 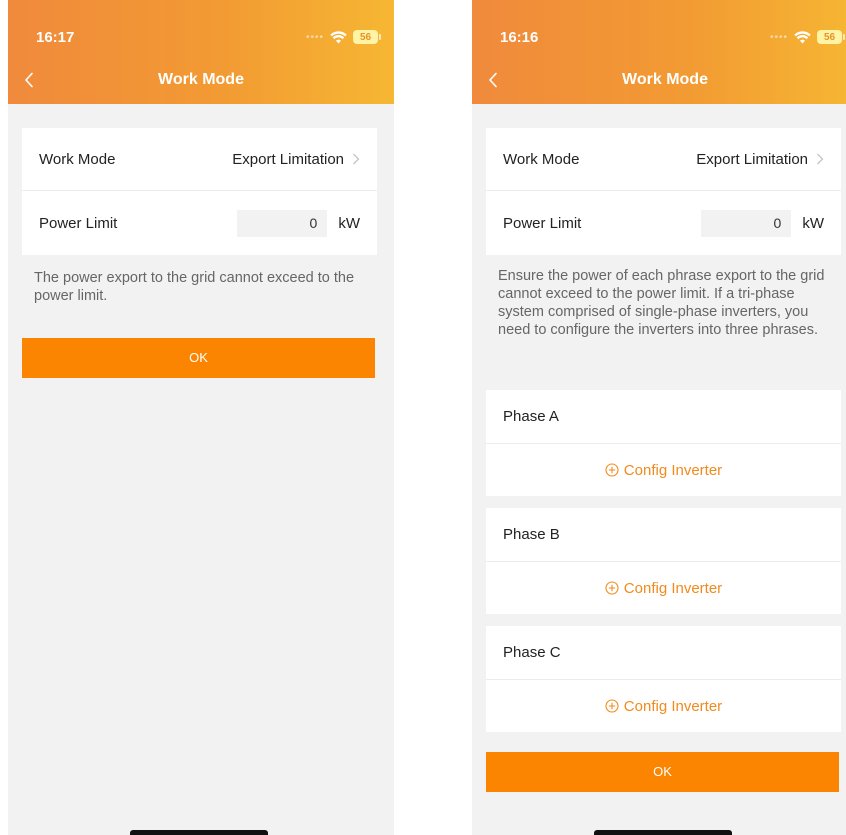 I want to click on config-inverter-phase-a-button: Config Inverter, so click(x=663, y=470).